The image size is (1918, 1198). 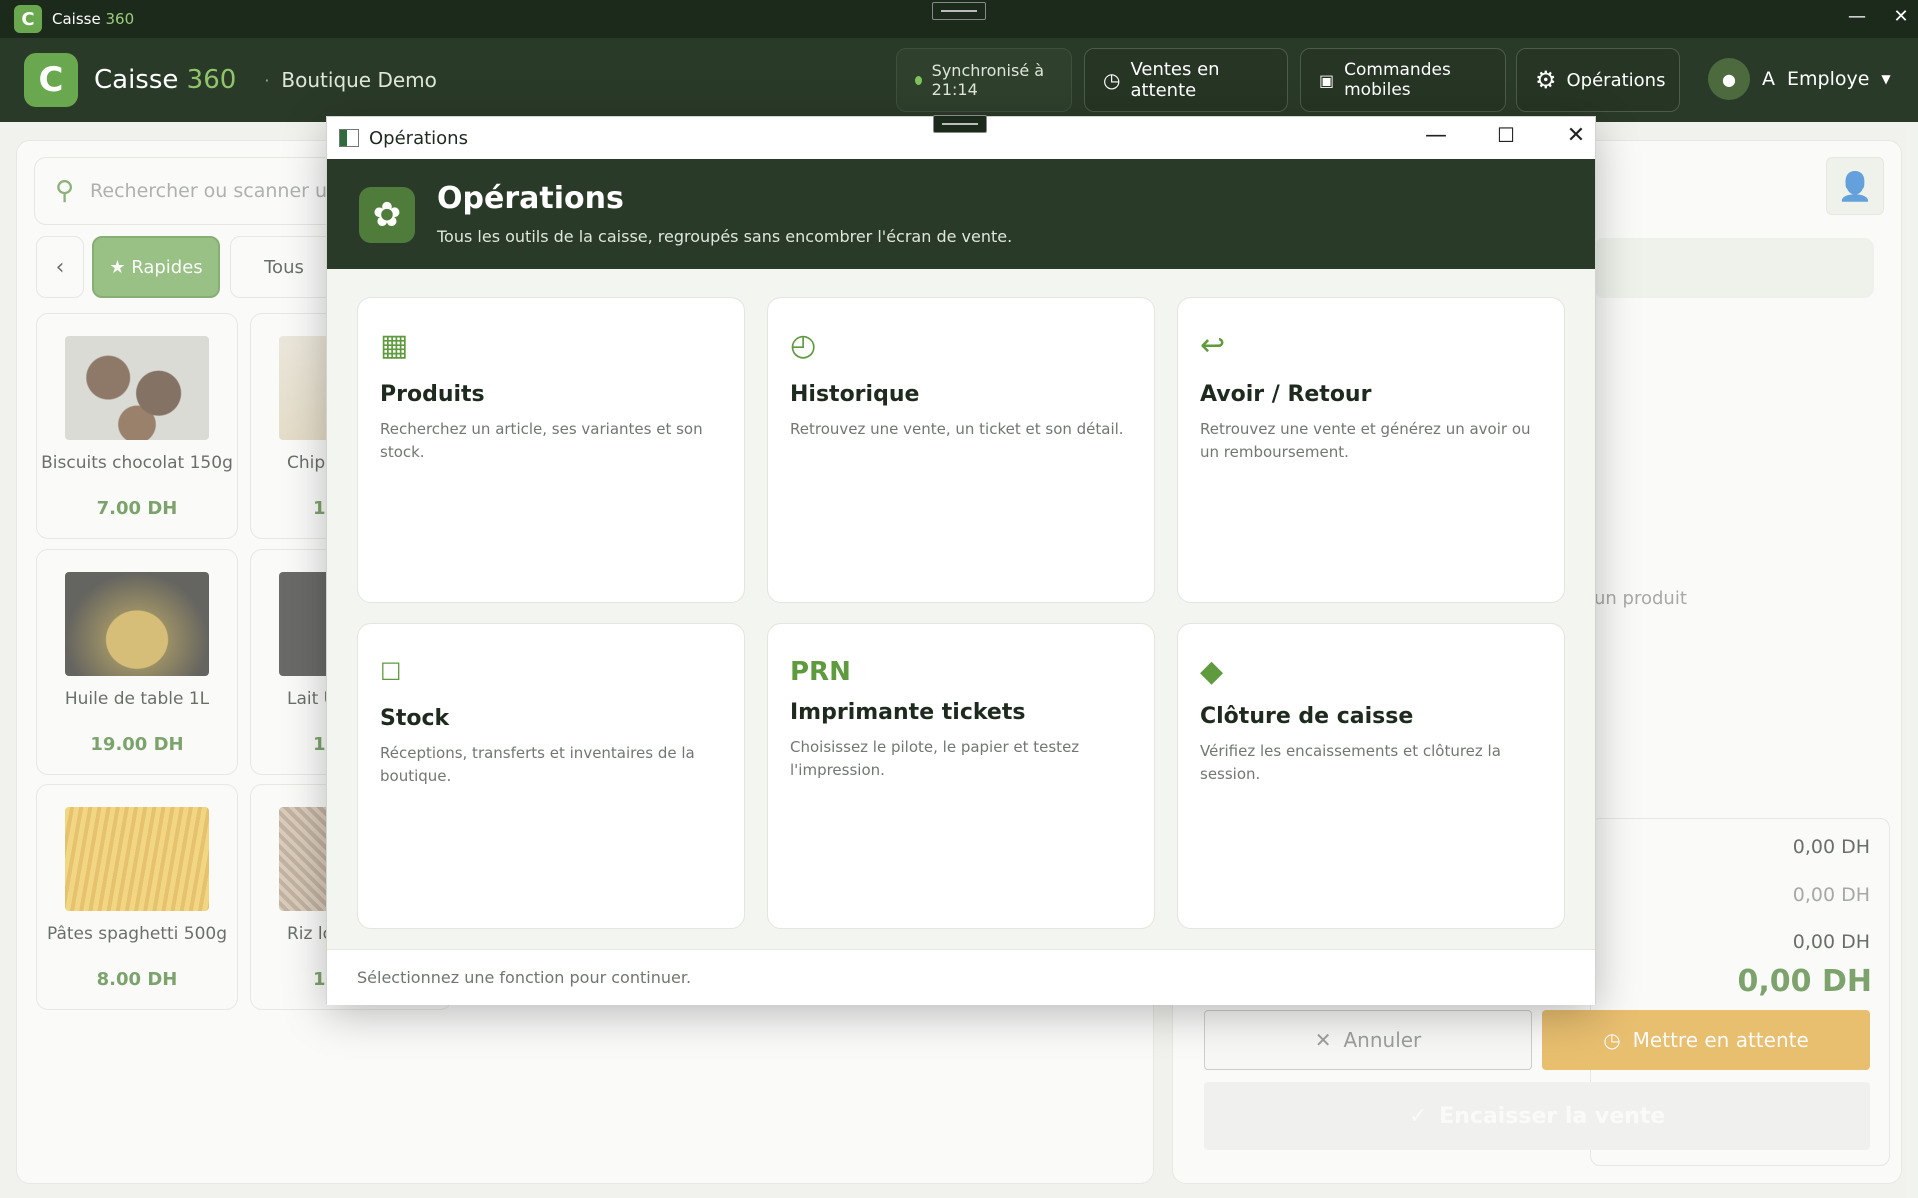 I want to click on tablet-icon: ▣, so click(x=1327, y=80).